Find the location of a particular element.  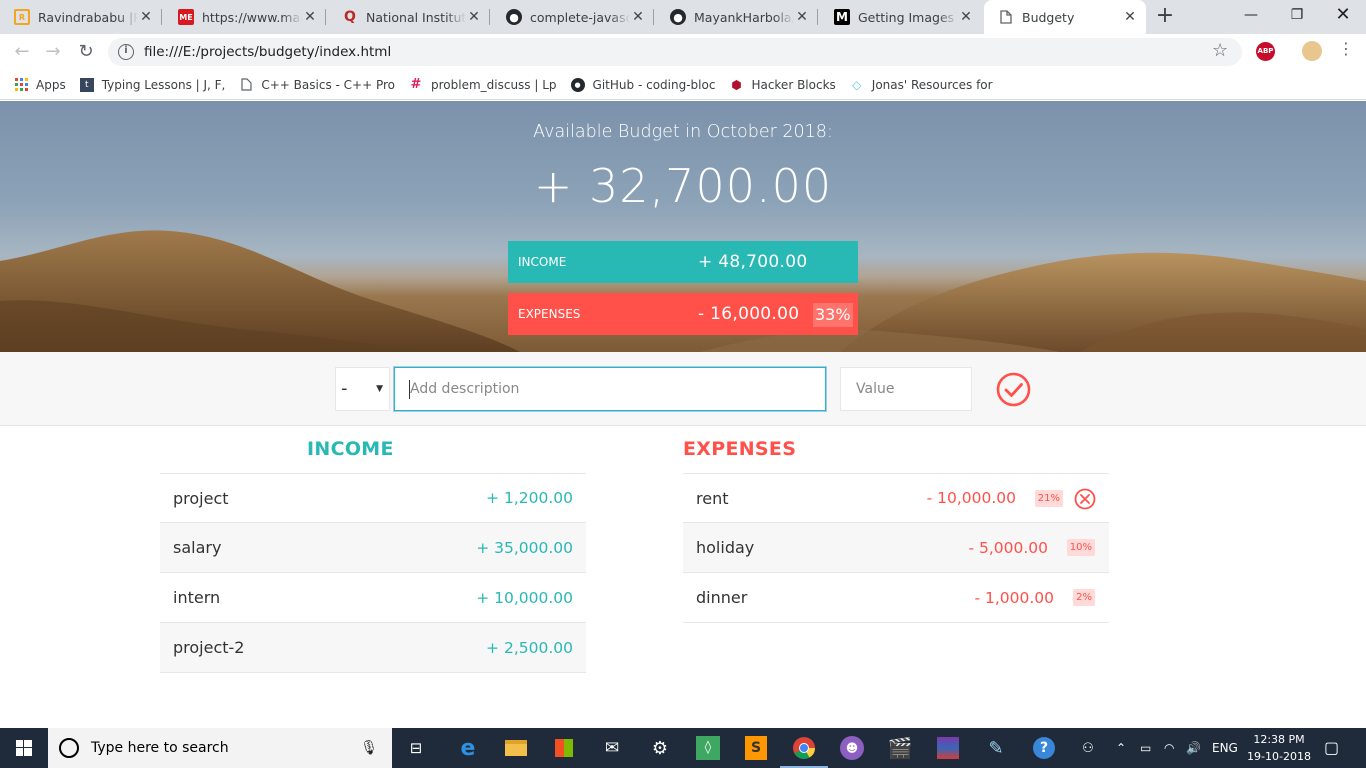

forward-arrow-icon: → is located at coordinates (53, 52).